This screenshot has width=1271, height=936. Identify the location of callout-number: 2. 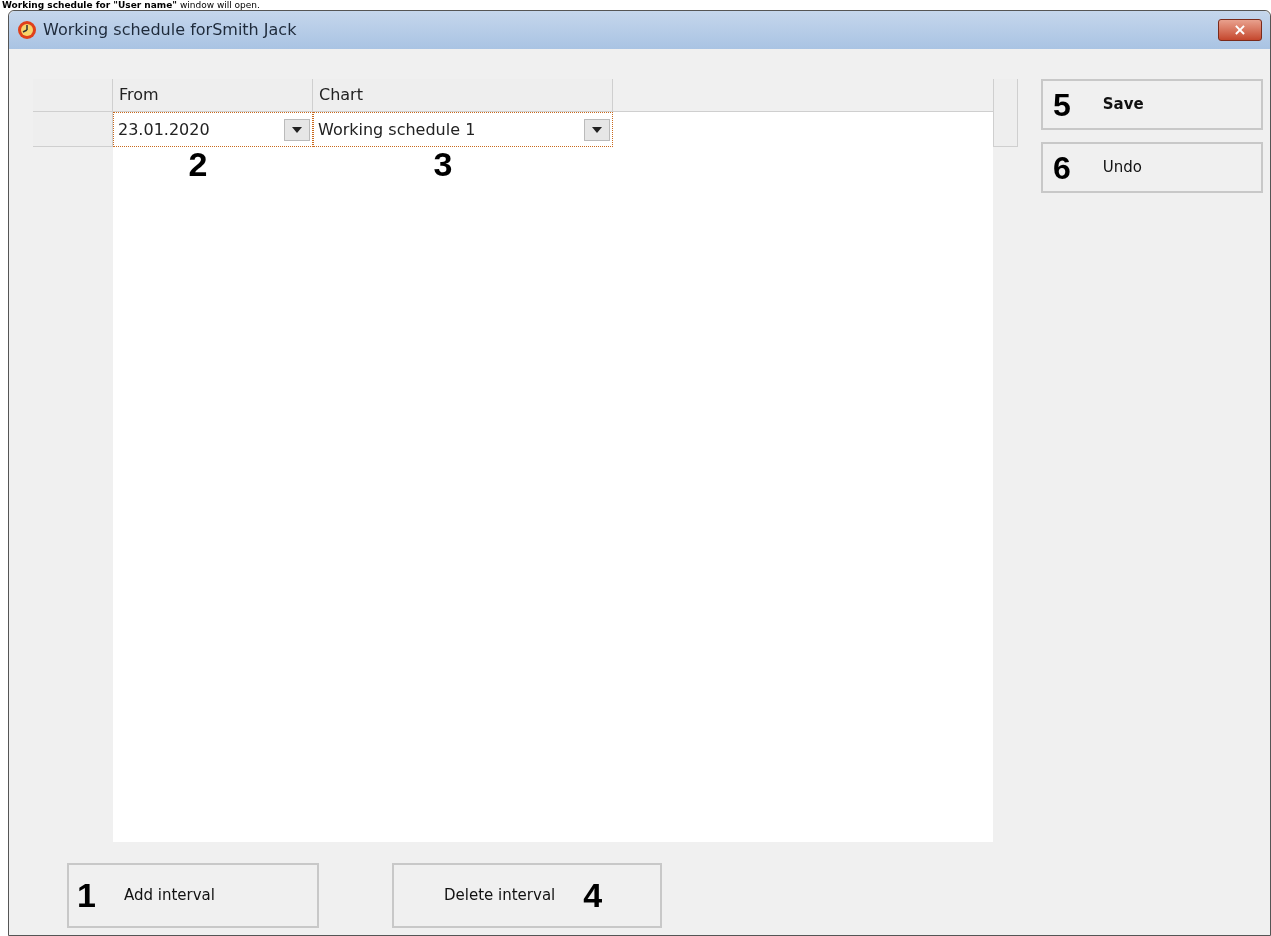
(198, 164).